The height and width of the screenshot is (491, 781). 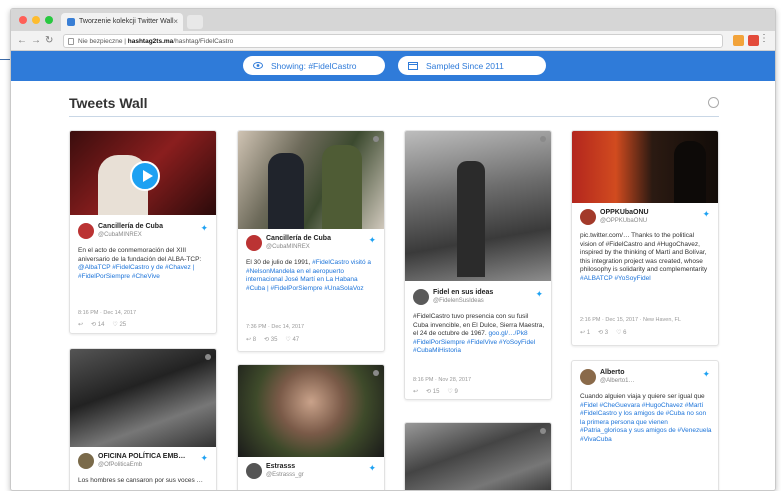 I want to click on back-icon: ←, so click(x=22, y=41).